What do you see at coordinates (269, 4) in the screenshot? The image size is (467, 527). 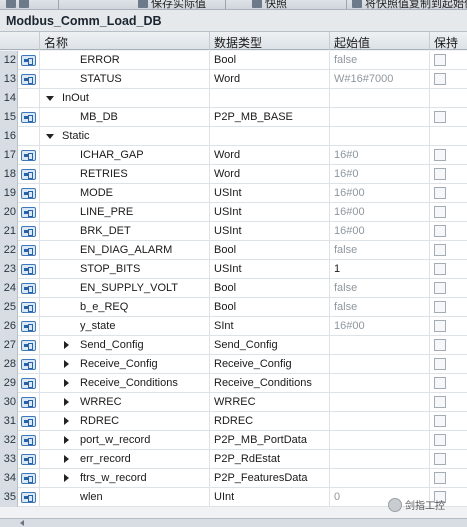 I see `snapshot-button: 快照` at bounding box center [269, 4].